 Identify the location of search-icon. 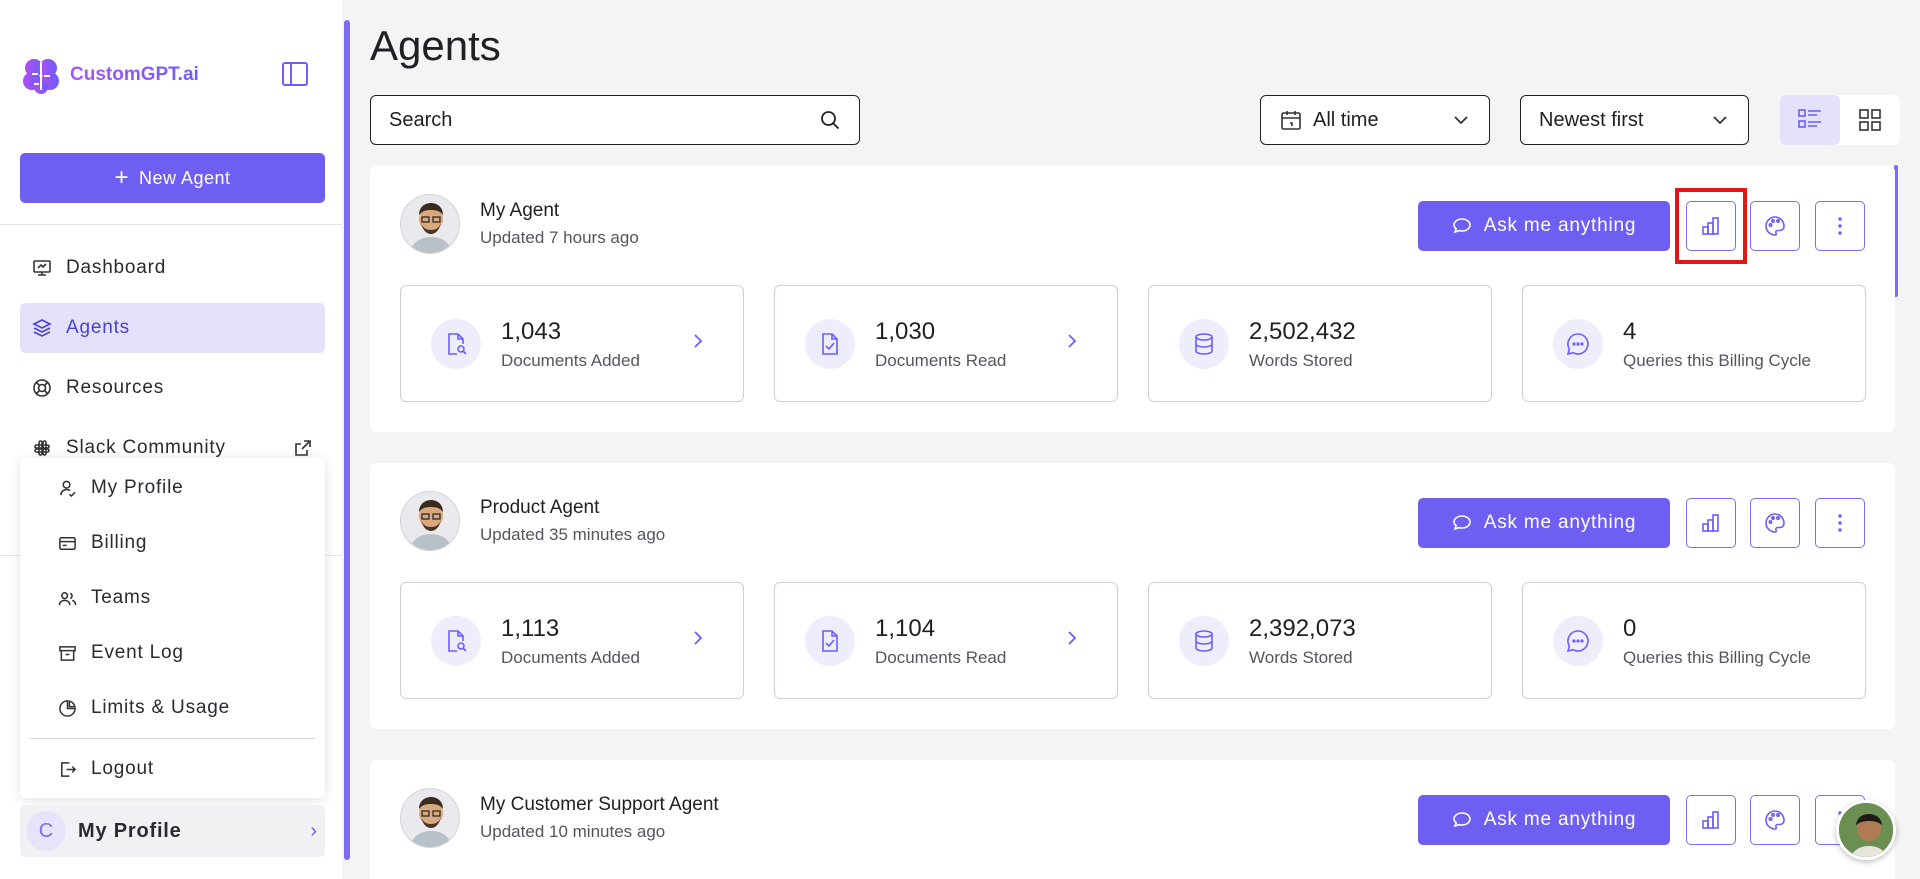
(830, 120).